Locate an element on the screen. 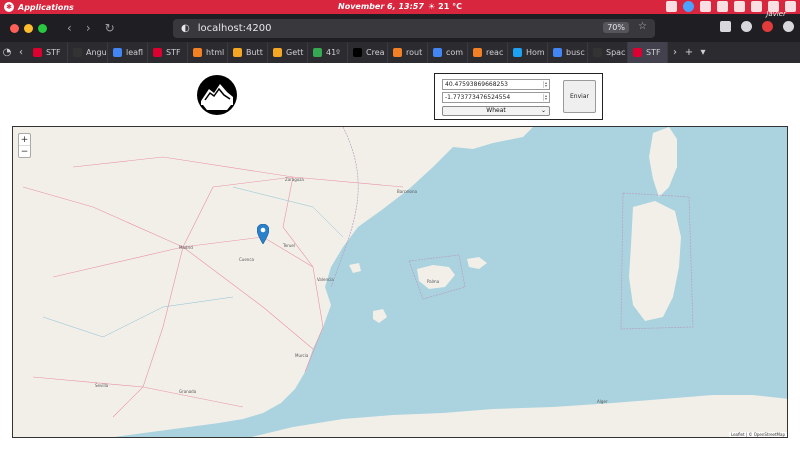 This screenshot has width=800, height=450. tab-label: Spac is located at coordinates (616, 52).